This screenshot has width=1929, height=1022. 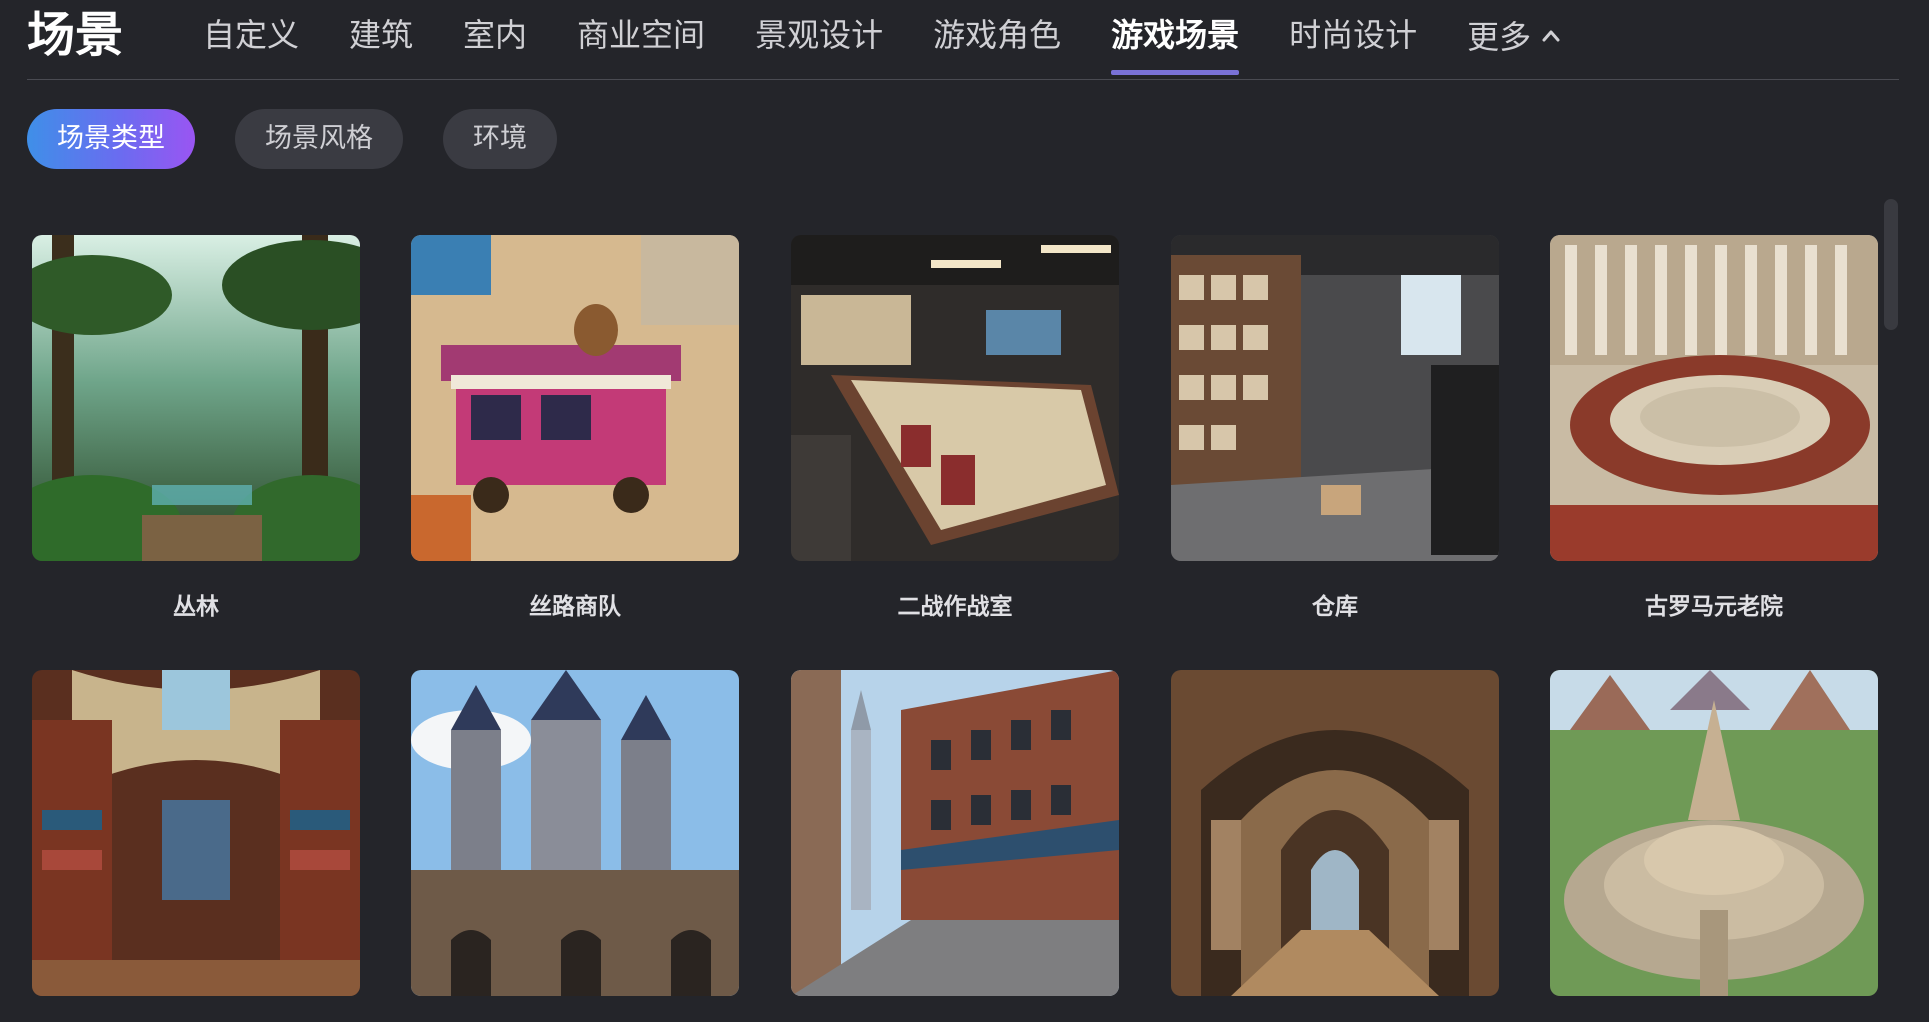 What do you see at coordinates (196, 833) in the screenshot?
I see `library-image` at bounding box center [196, 833].